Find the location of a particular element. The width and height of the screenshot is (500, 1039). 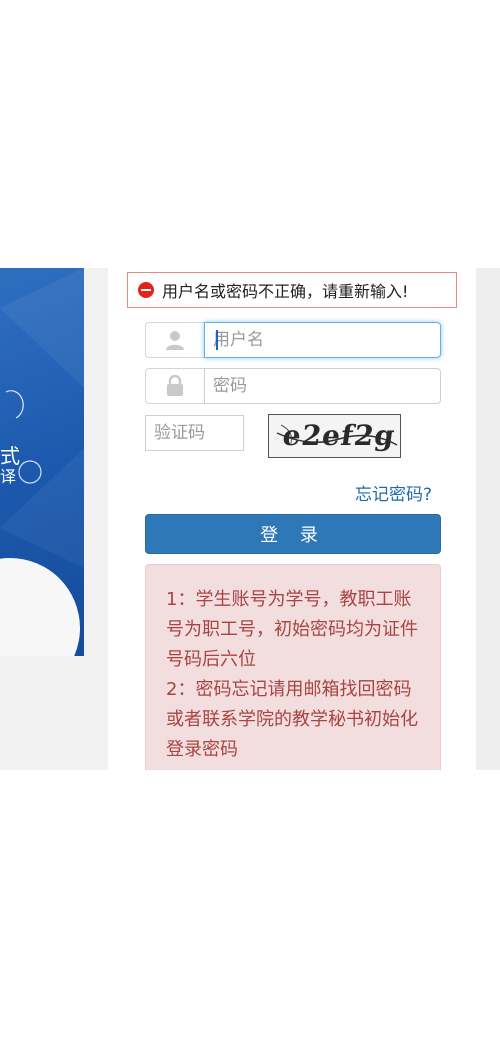

minus-circle-icon is located at coordinates (146, 290).